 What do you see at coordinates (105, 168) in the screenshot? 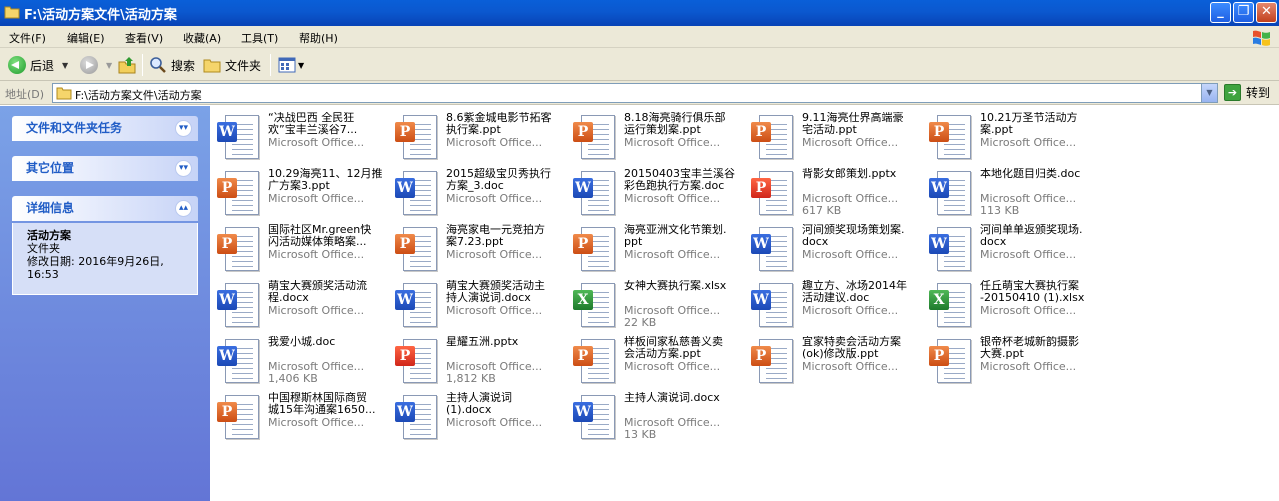
I see `other-places-header: 其它位置 ▾▾` at bounding box center [105, 168].